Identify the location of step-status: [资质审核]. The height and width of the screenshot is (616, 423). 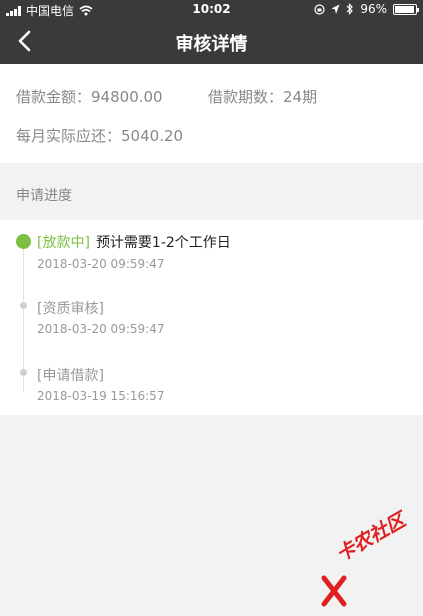
(70, 309).